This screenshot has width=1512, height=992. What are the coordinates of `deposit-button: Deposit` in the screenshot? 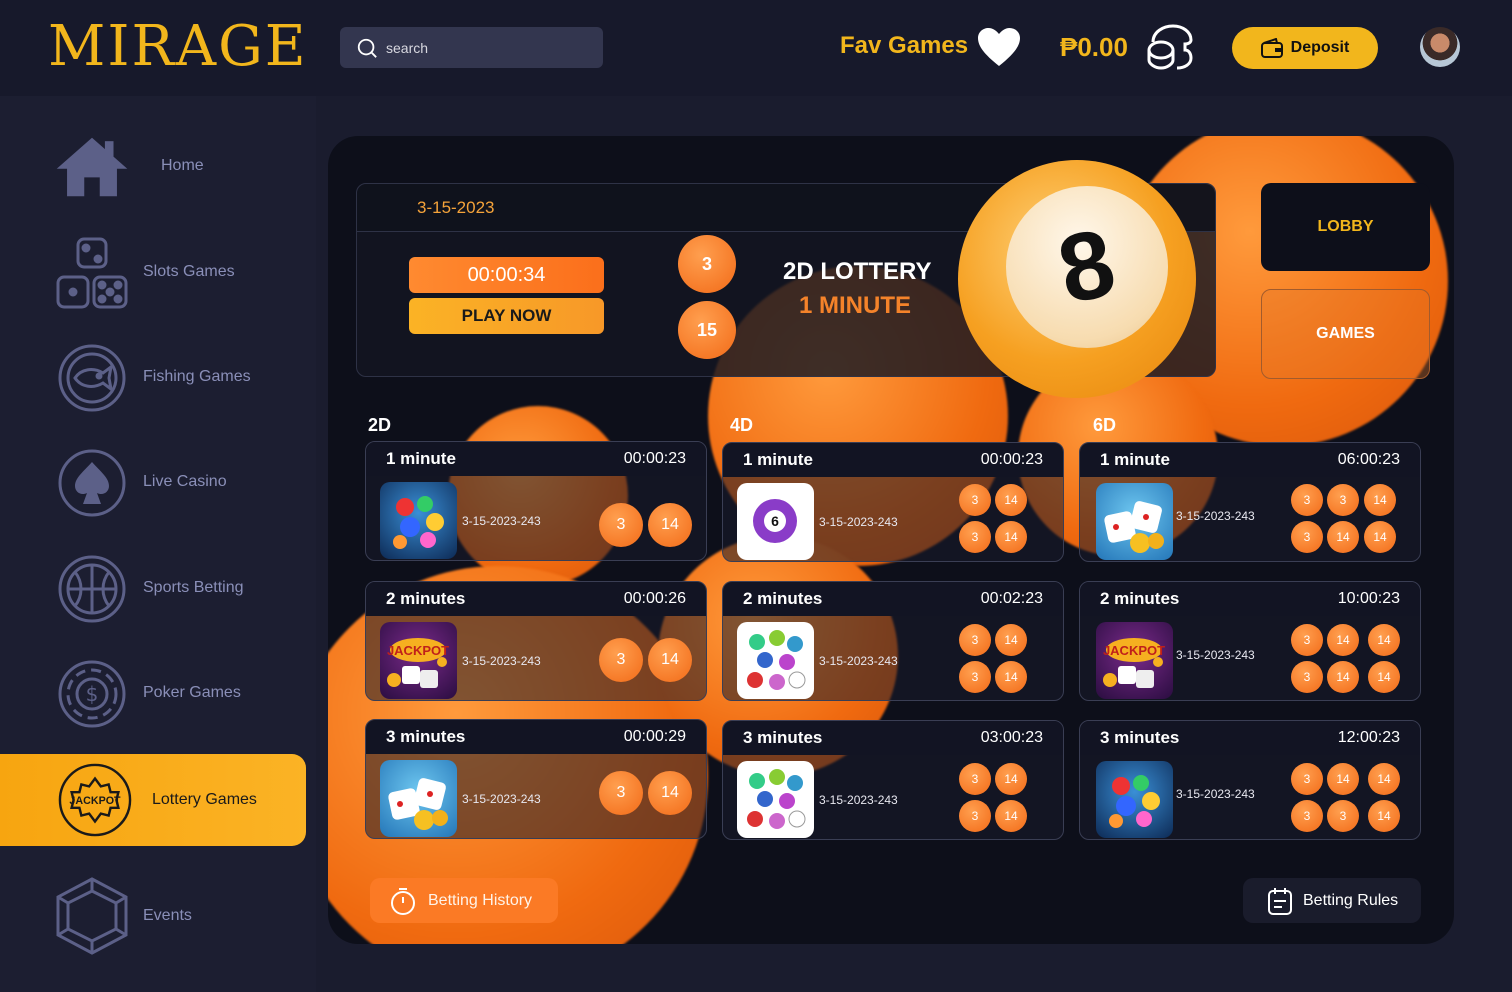 It's located at (1305, 48).